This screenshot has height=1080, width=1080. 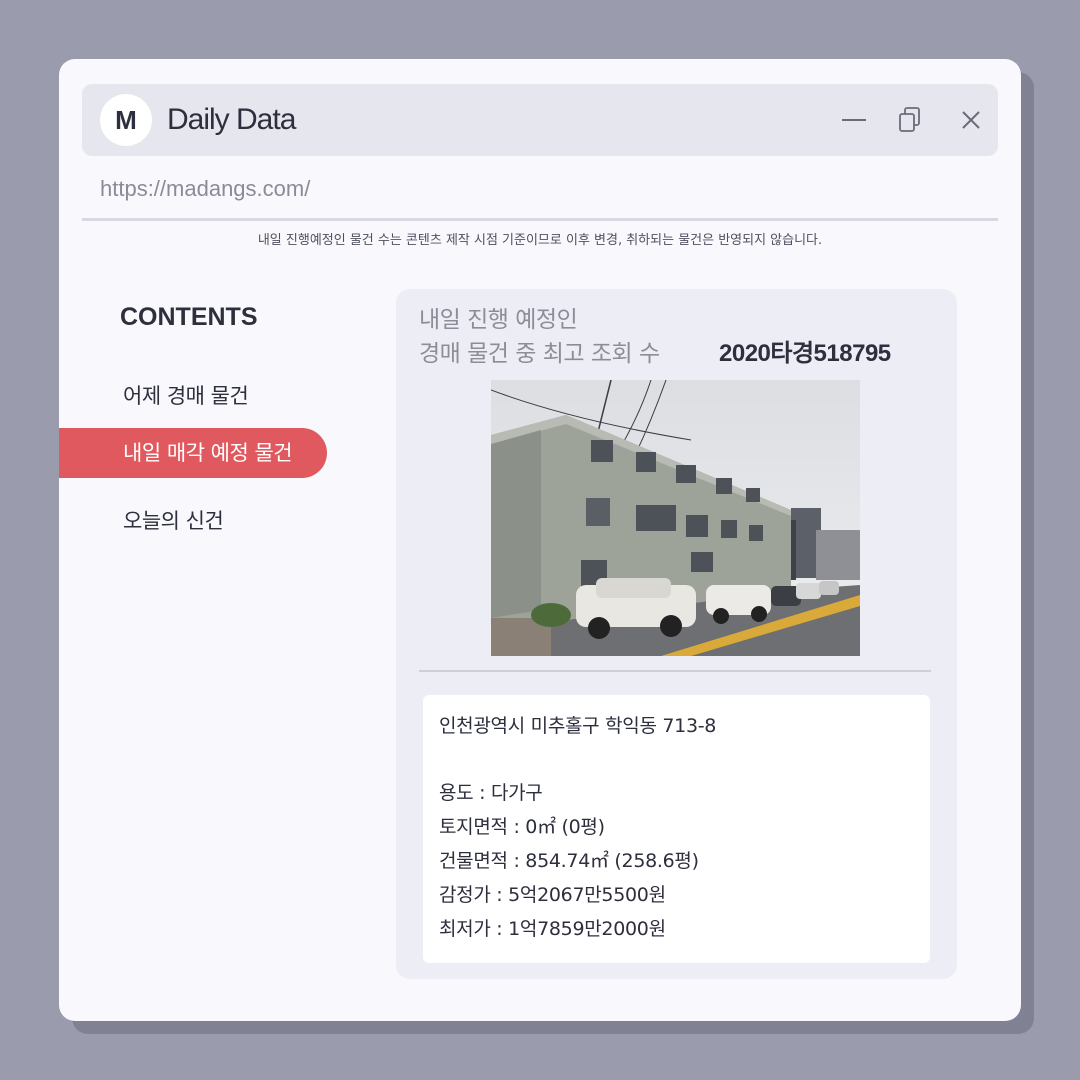 I want to click on card-title: 내일 진행 예정인 경매 물건 중 최고 조회 수, so click(x=539, y=337).